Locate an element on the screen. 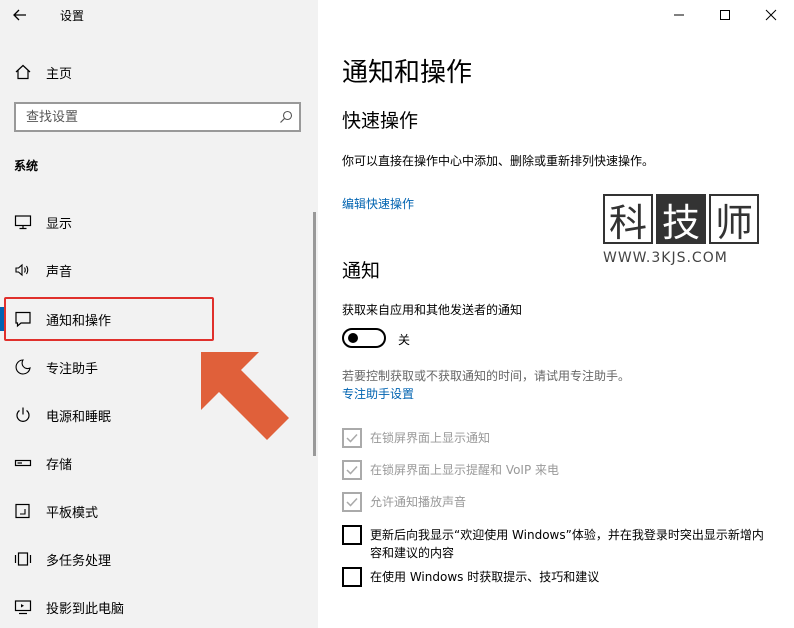 This screenshot has height=628, width=794. checkbox-label: 允许通知播放声音 is located at coordinates (418, 502).